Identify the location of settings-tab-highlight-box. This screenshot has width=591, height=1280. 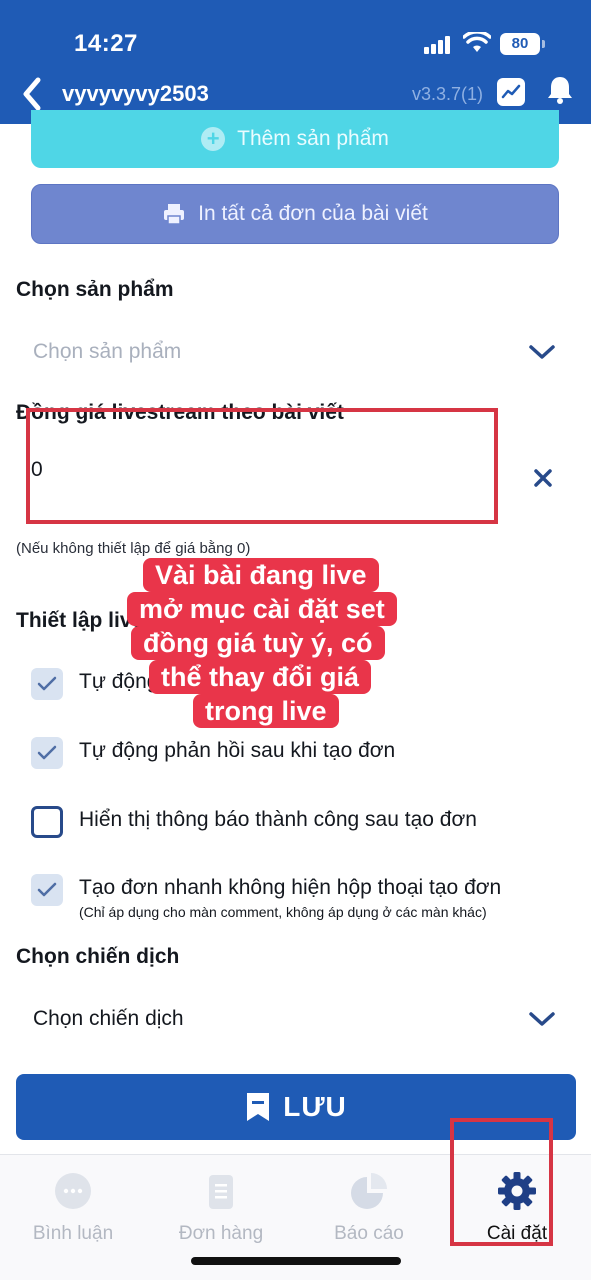
(501, 1182).